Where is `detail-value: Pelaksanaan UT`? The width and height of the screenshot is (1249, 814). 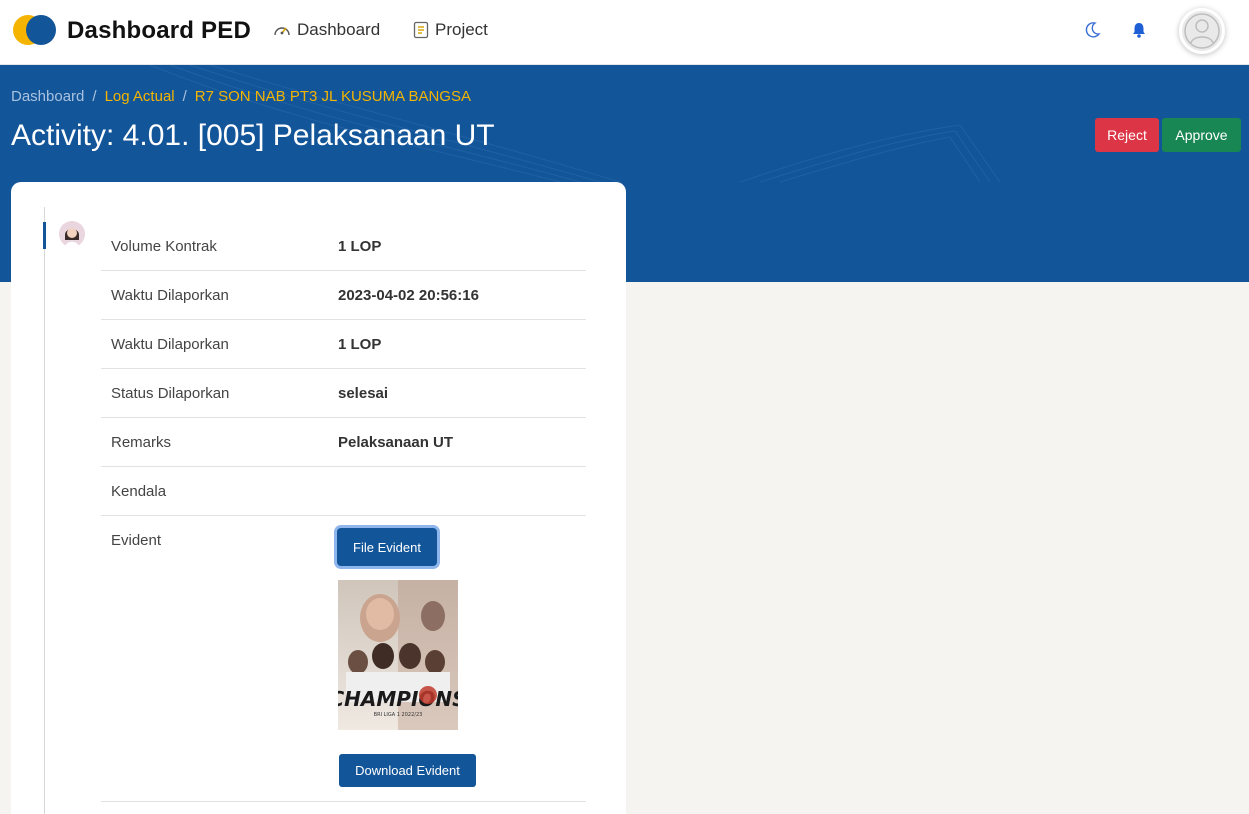 detail-value: Pelaksanaan UT is located at coordinates (396, 442).